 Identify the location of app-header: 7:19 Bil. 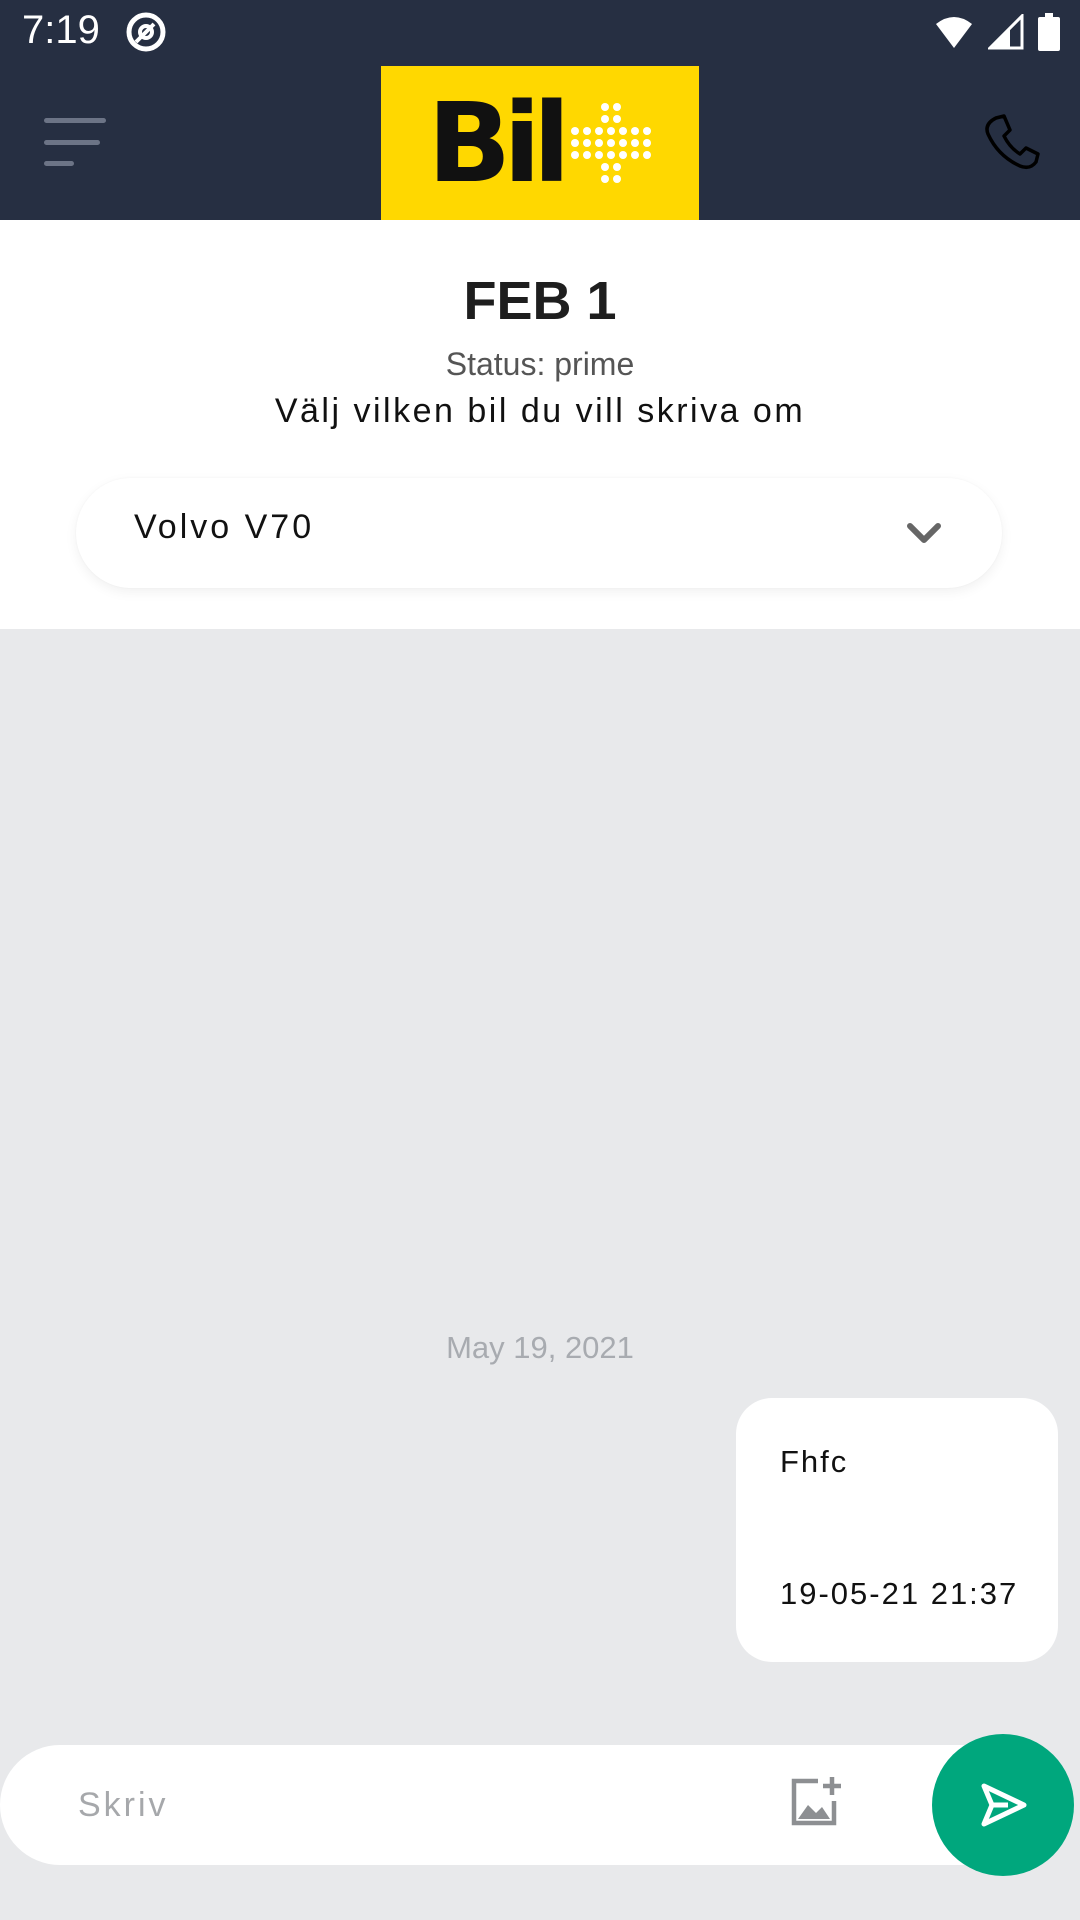
(540, 110).